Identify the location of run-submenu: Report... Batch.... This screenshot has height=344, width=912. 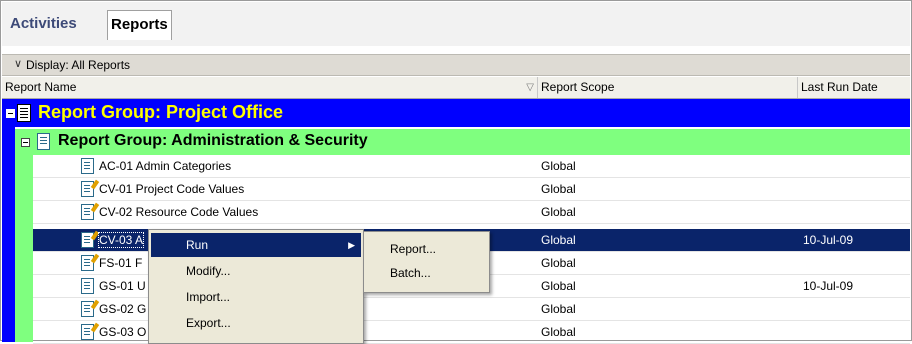
(426, 262).